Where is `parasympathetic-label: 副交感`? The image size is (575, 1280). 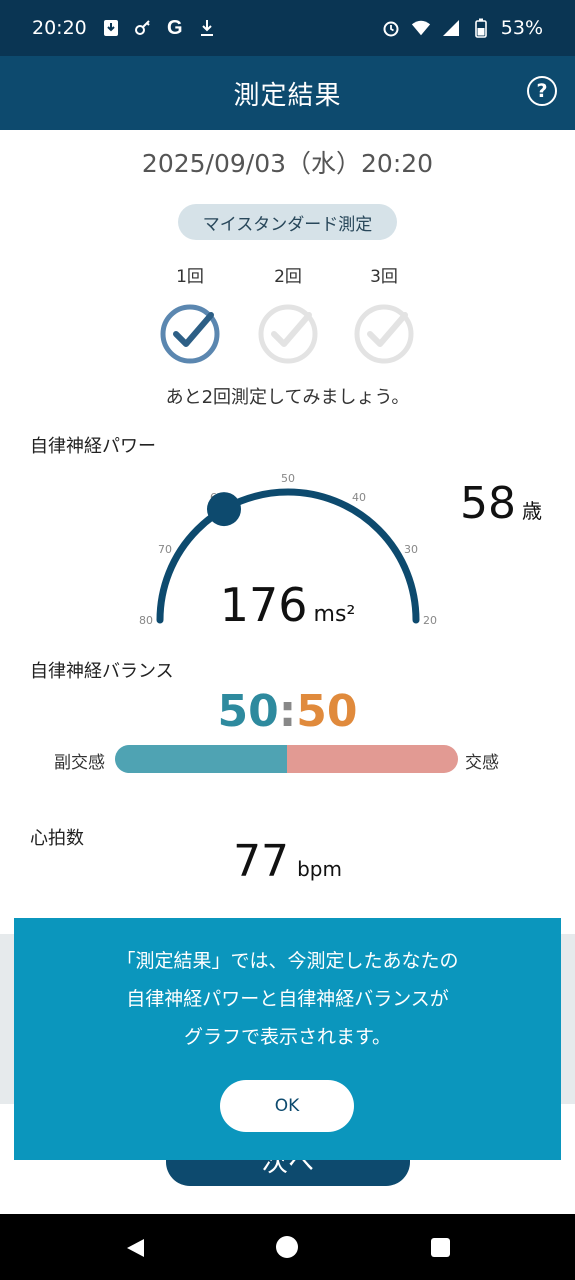
parasympathetic-label: 副交感 is located at coordinates (79, 763).